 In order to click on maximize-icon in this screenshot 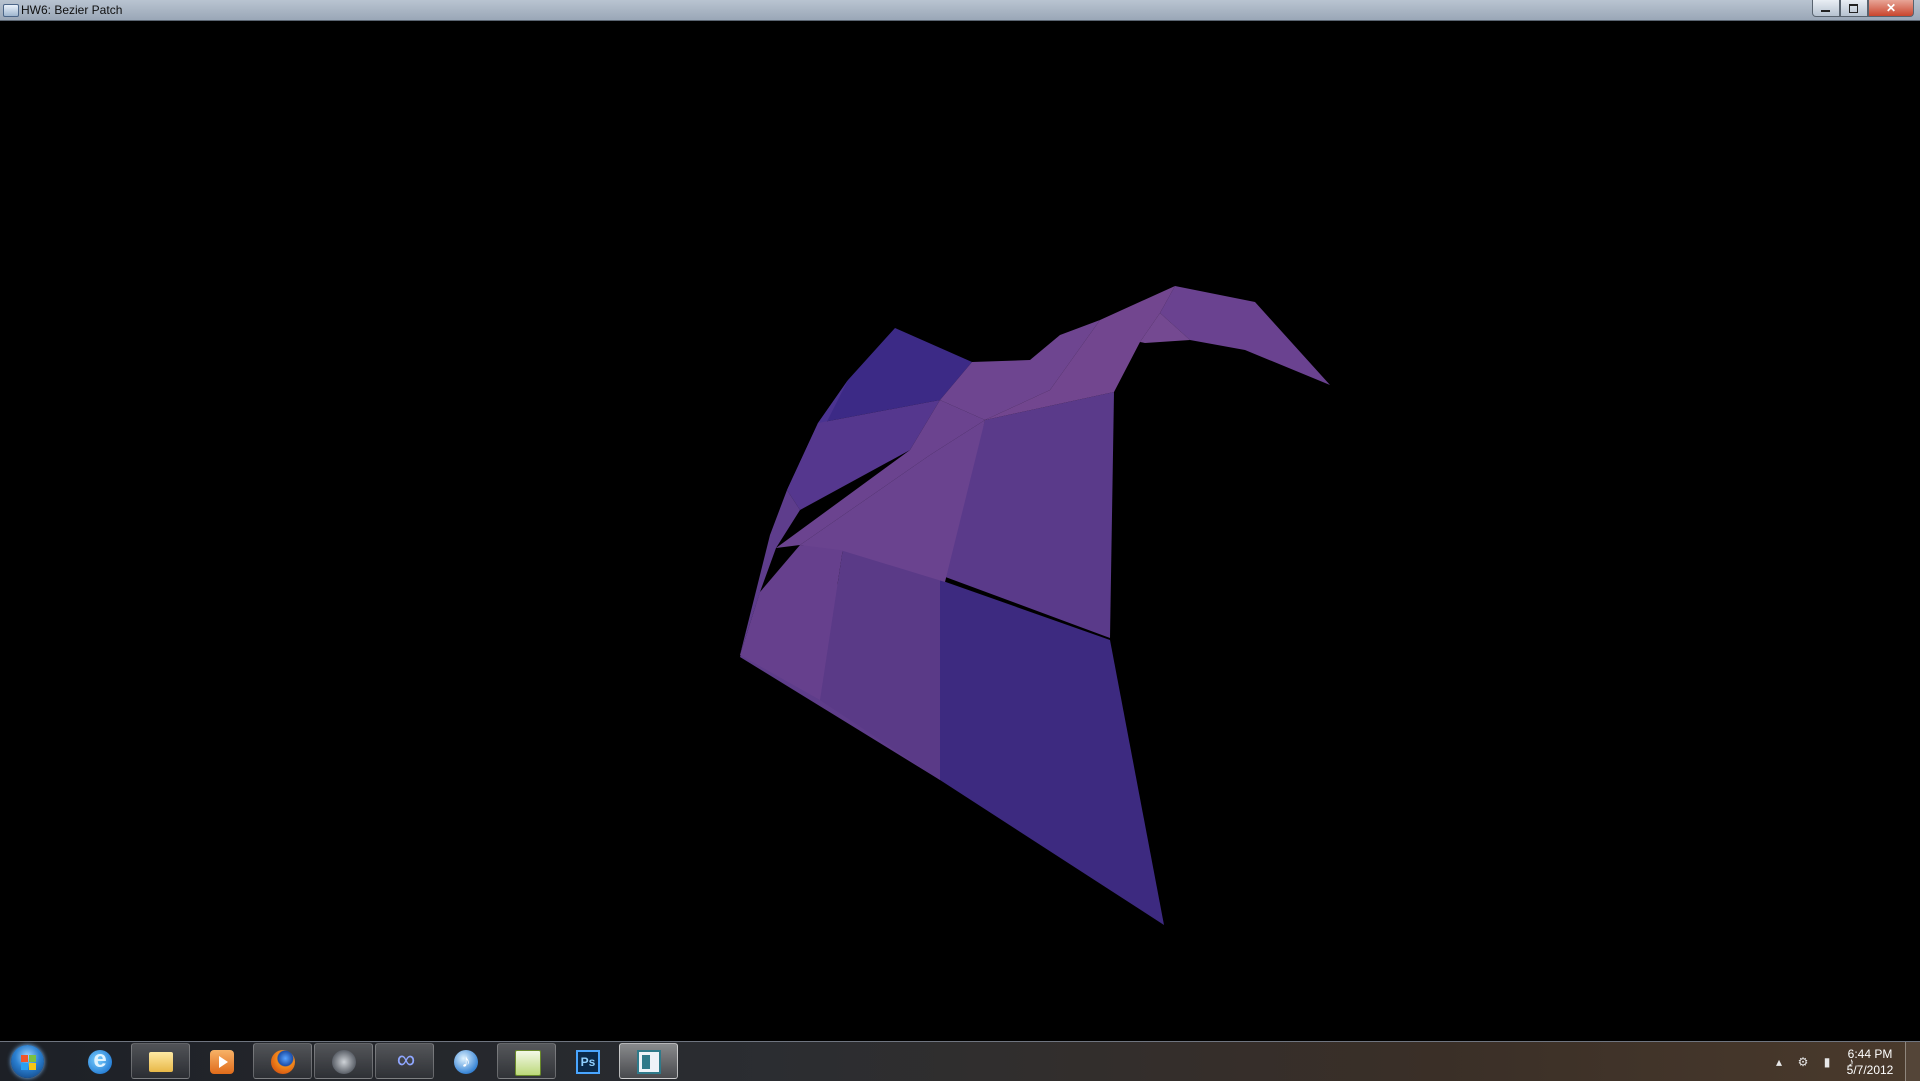, I will do `click(1853, 8)`.